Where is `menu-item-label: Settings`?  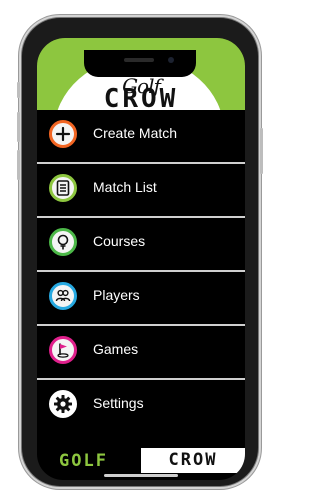
menu-item-label: Settings is located at coordinates (118, 403).